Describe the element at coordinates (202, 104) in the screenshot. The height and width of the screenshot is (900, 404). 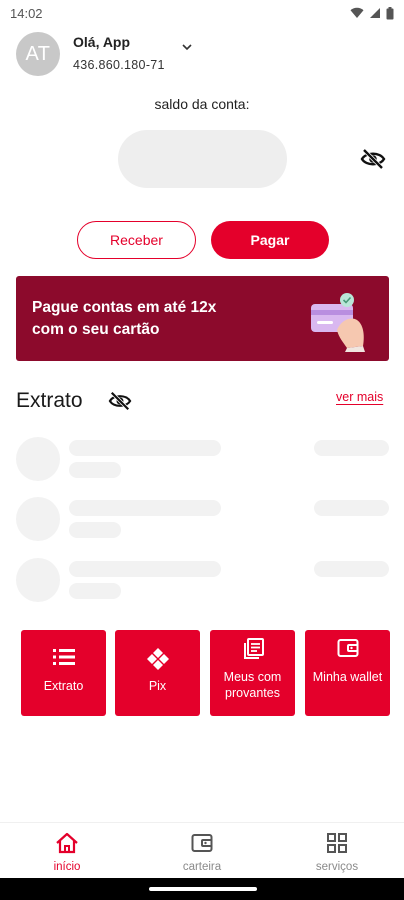
I see `balance-label: saldo da conta:` at that location.